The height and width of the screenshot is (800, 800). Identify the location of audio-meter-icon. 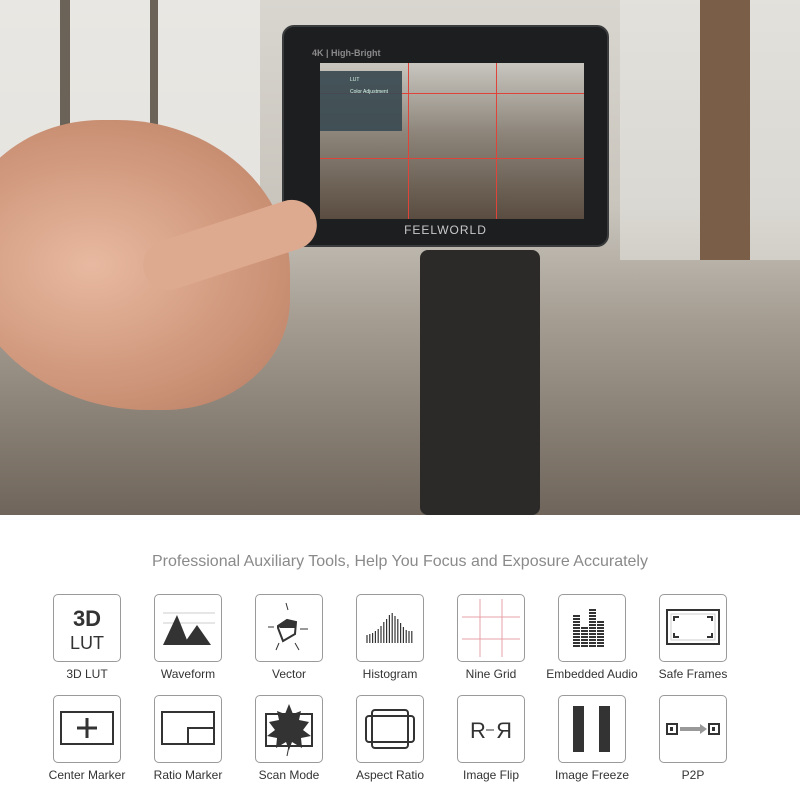
(588, 628).